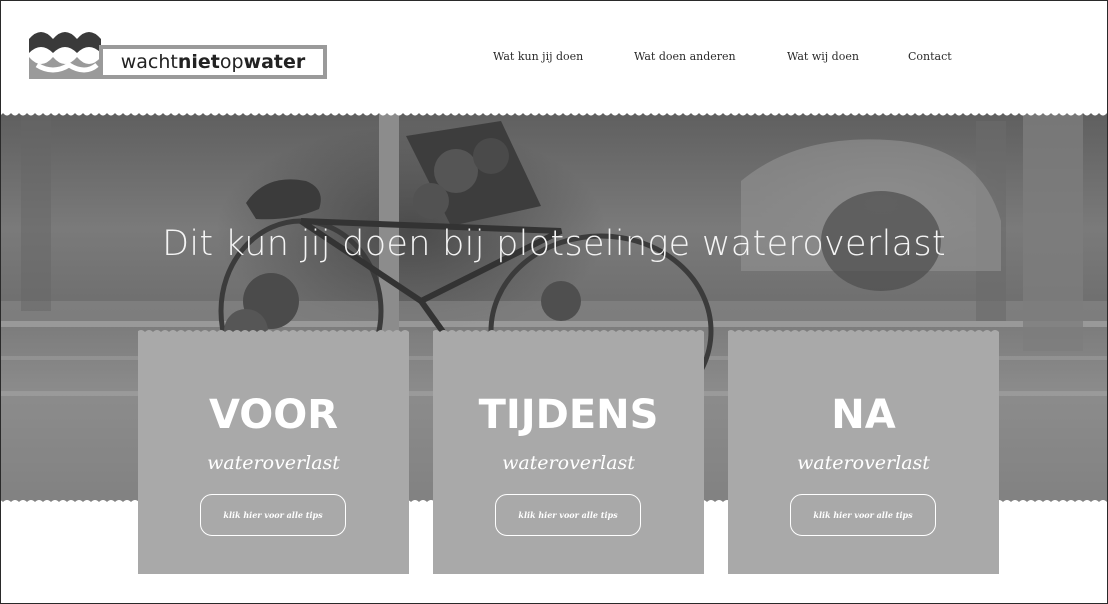 The height and width of the screenshot is (604, 1108). Describe the element at coordinates (863, 515) in the screenshot. I see `tips-button-na: klik hier voor alle tips` at that location.